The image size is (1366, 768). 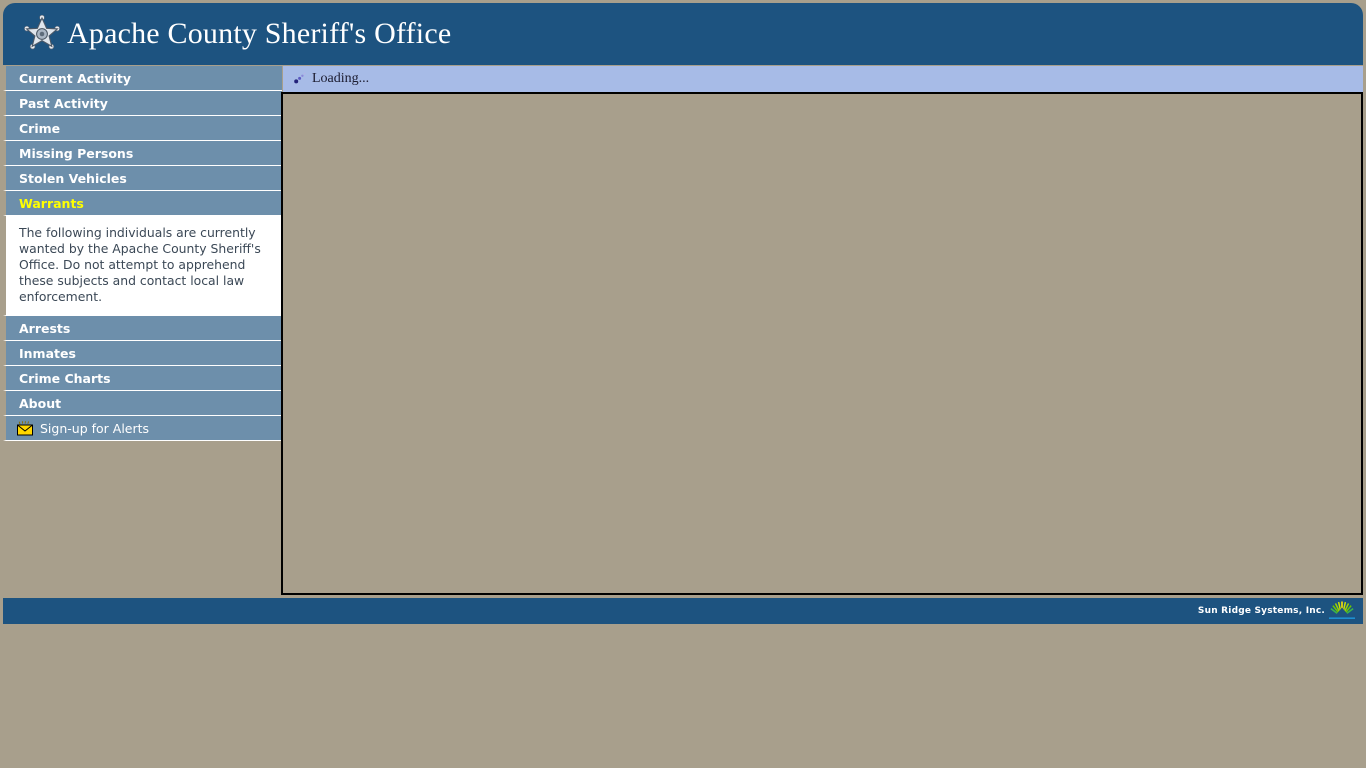 I want to click on sidebar-item-label: About, so click(x=40, y=403).